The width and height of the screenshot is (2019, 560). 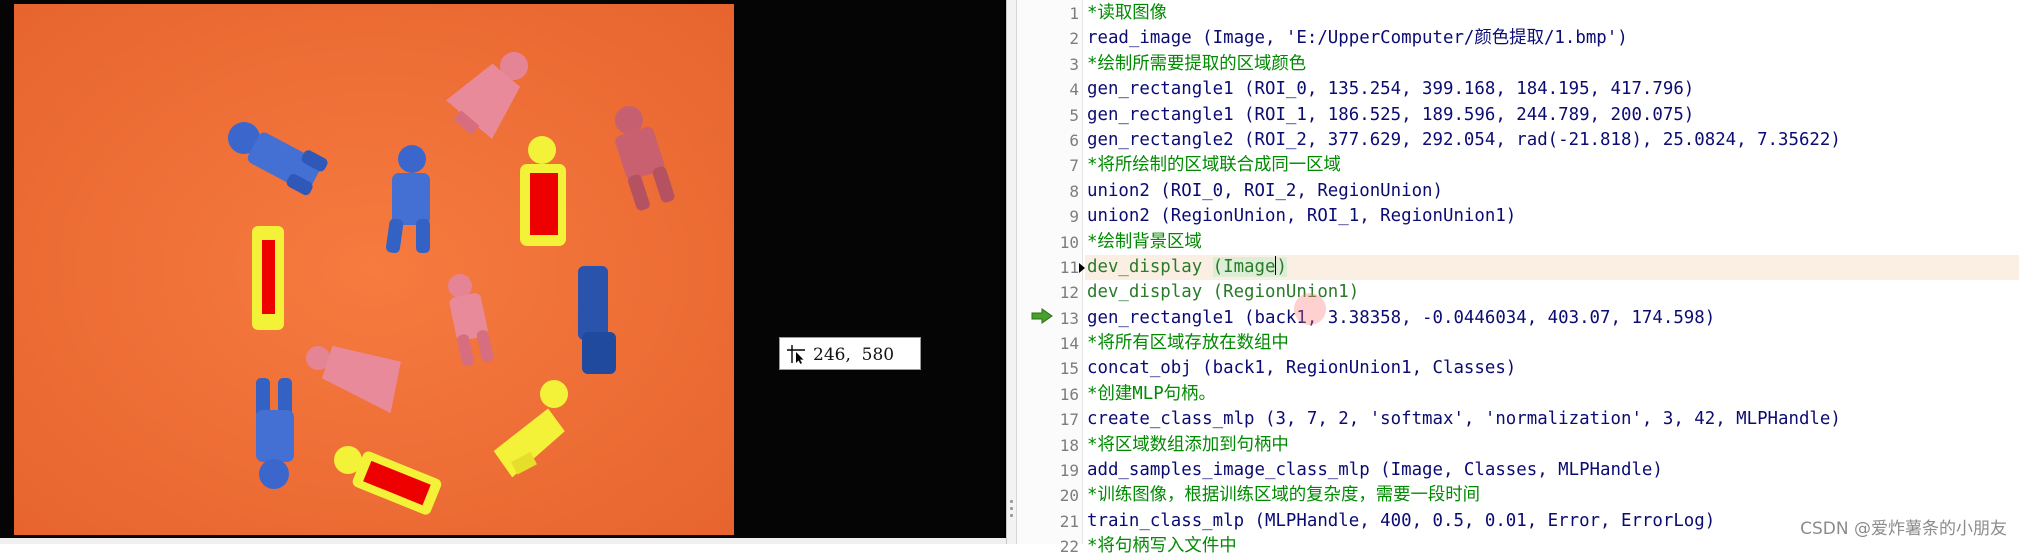 I want to click on coord-readout: 246, 580, so click(x=854, y=355).